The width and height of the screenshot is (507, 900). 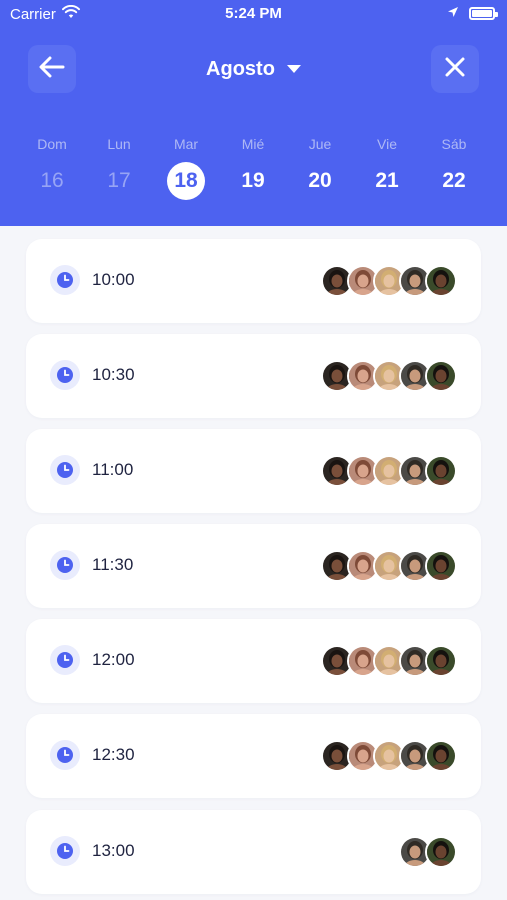 What do you see at coordinates (454, 144) in the screenshot?
I see `day-name: Sáb` at bounding box center [454, 144].